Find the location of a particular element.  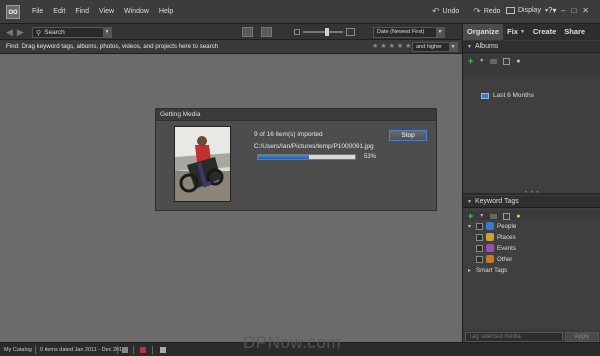

rating-filter-select: and higher ▼ is located at coordinates (435, 47).